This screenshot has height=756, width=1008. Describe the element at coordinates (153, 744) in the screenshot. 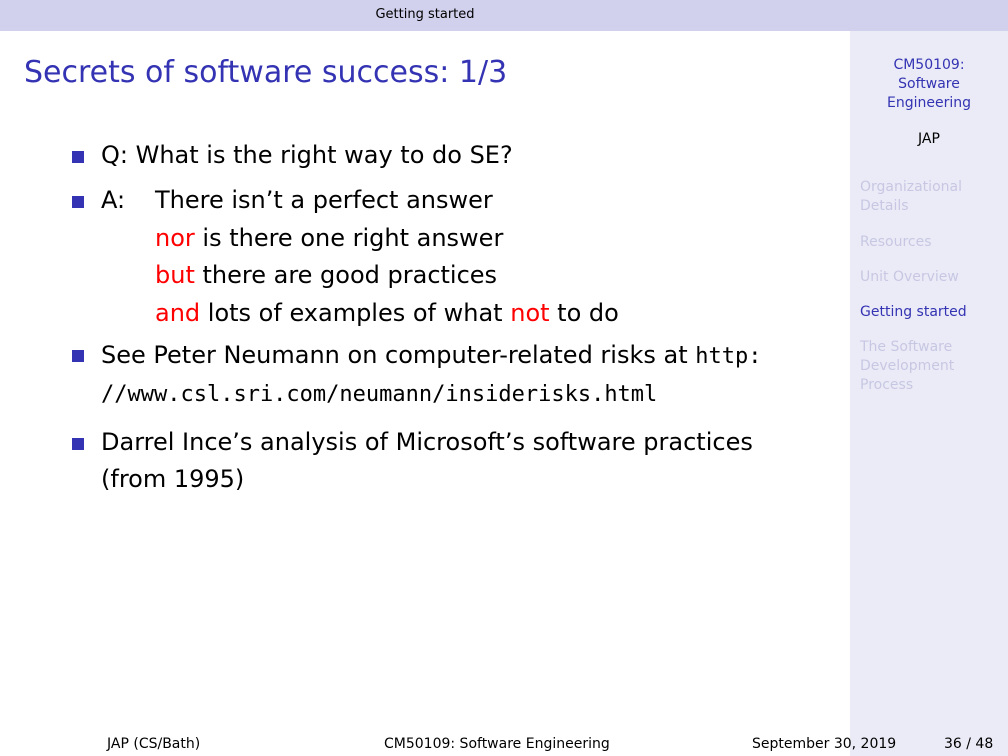

I see `footer-author: JAP (CS/Bath)` at that location.